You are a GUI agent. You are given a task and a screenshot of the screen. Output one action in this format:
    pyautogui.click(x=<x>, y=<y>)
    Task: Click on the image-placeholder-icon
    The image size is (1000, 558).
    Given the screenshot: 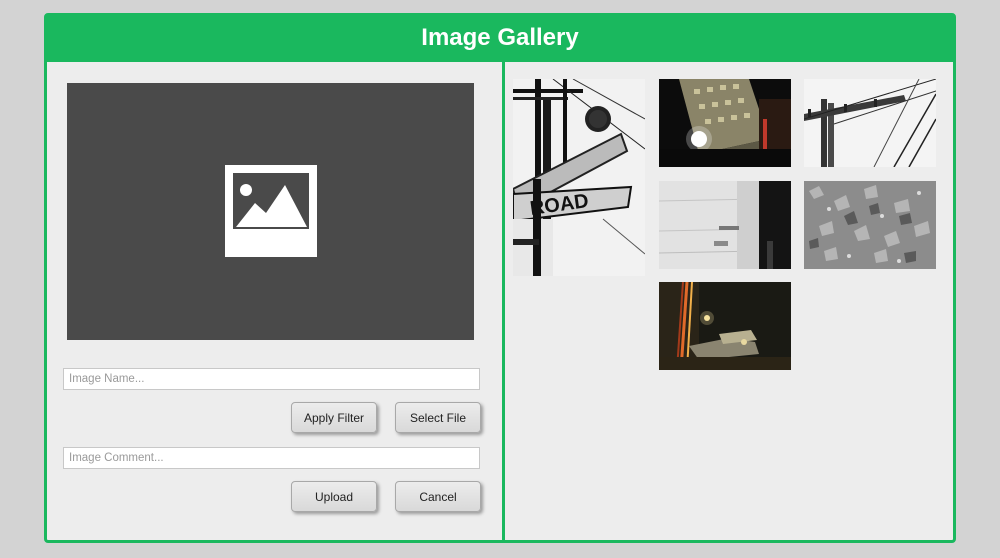 What is the action you would take?
    pyautogui.click(x=270, y=210)
    